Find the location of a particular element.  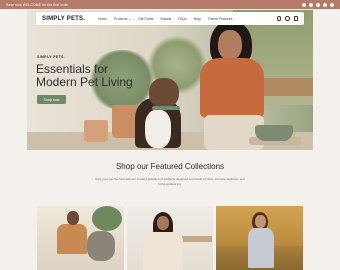

search-icon is located at coordinates (278, 18).